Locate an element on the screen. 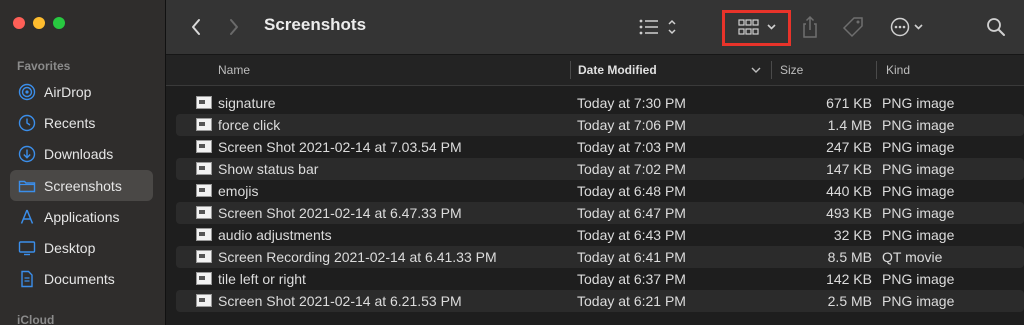 This screenshot has width=1024, height=325. sidebar-item-label: AirDrop is located at coordinates (68, 91).